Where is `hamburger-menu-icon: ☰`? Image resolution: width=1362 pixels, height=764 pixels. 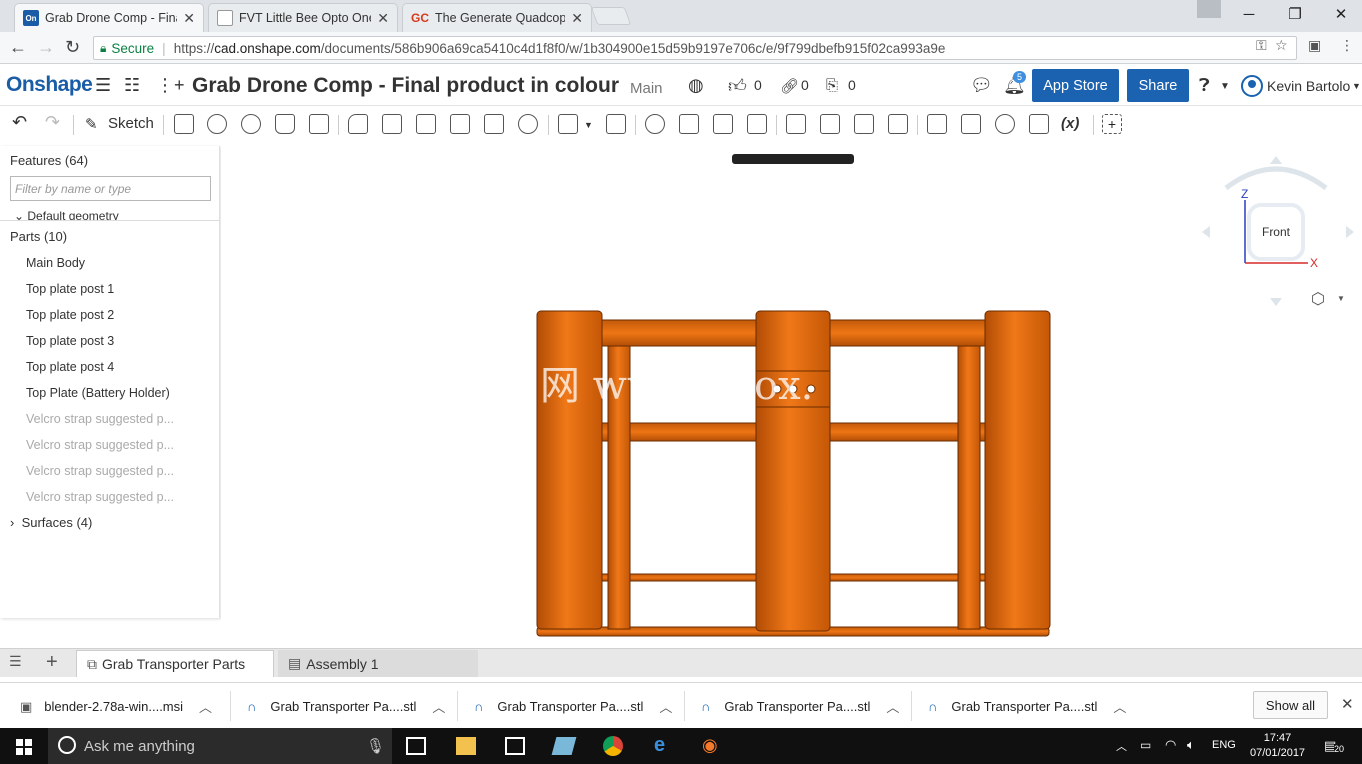
hamburger-menu-icon: ☰ is located at coordinates (103, 85).